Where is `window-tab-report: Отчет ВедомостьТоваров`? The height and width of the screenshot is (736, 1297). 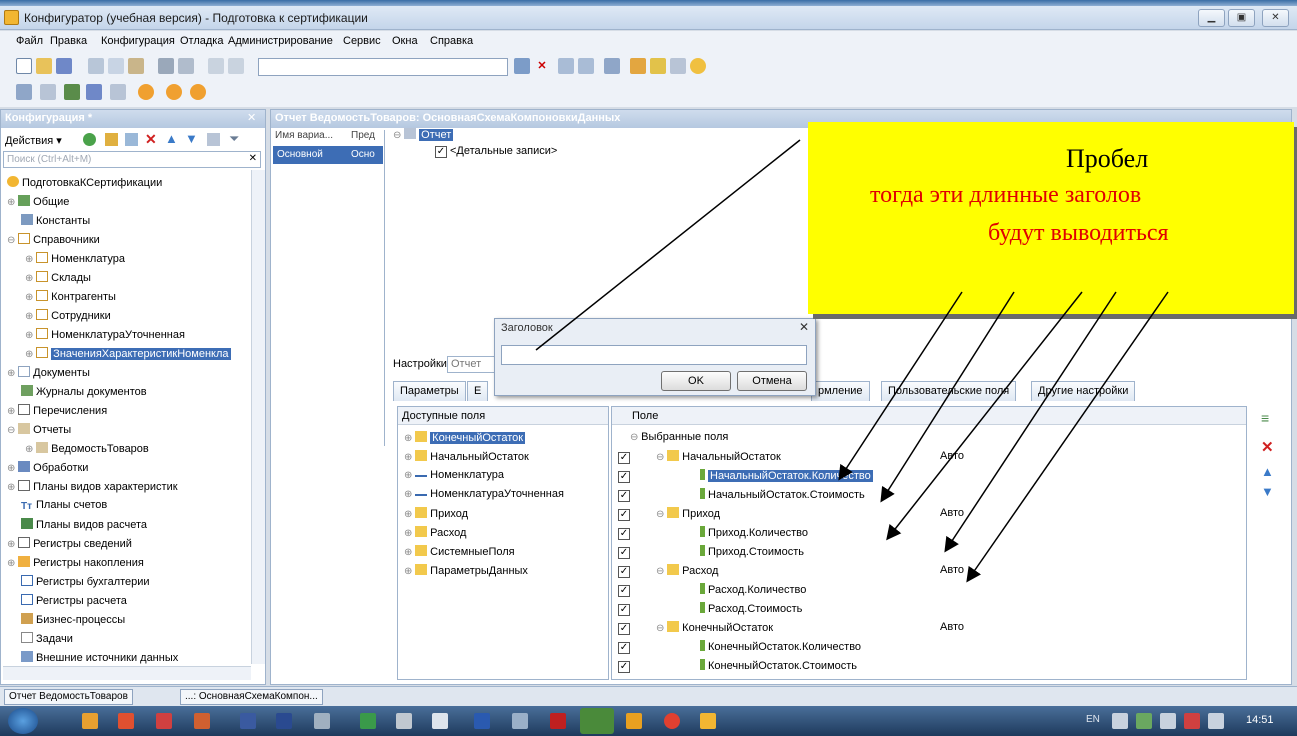 window-tab-report: Отчет ВедомостьТоваров is located at coordinates (68, 697).